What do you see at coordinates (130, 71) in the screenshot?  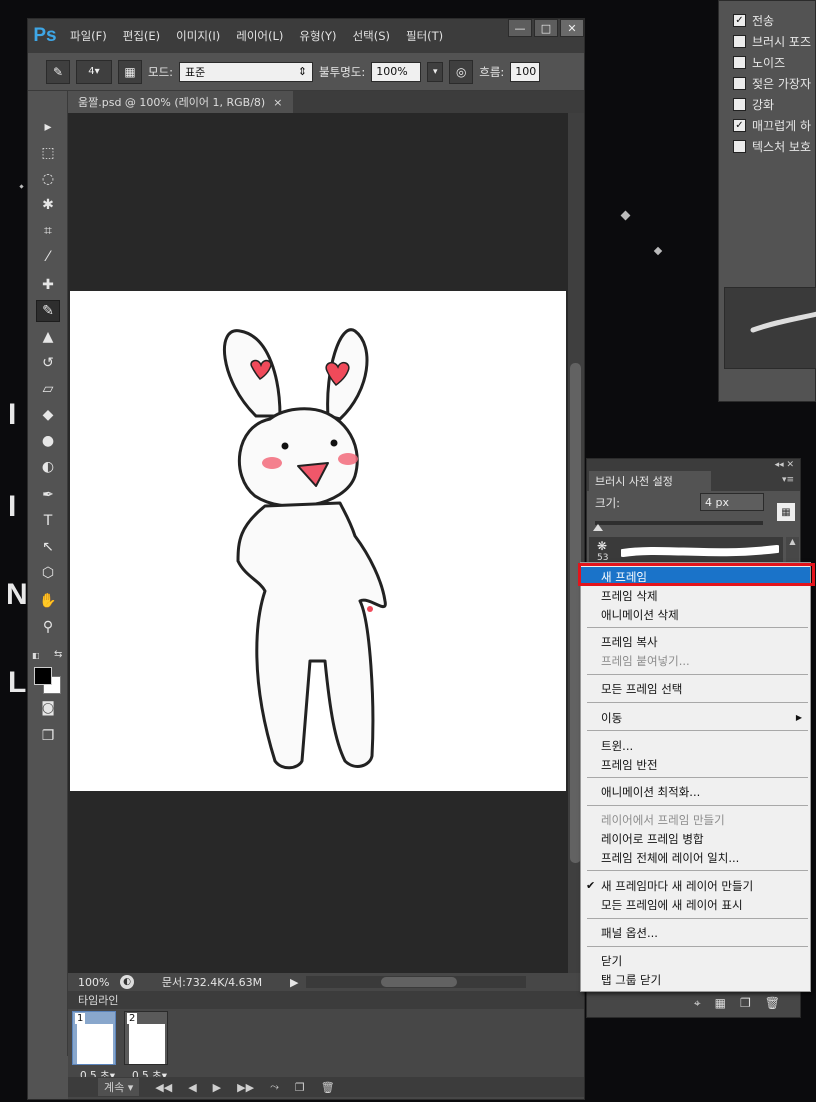 I see `brush-panel-toggle-icon: ▦` at bounding box center [130, 71].